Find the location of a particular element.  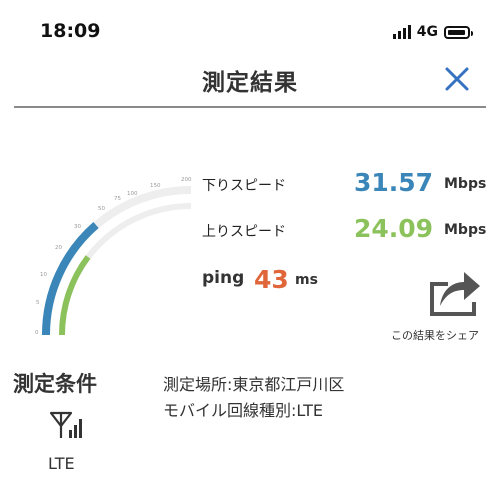

close-icon is located at coordinates (457, 79).